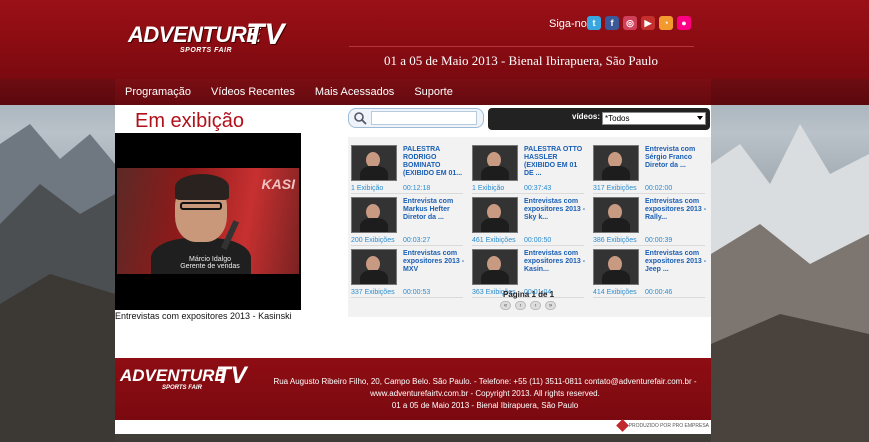 This screenshot has width=869, height=442. What do you see at coordinates (417, 240) in the screenshot?
I see `video-duration: 00:03:27` at bounding box center [417, 240].